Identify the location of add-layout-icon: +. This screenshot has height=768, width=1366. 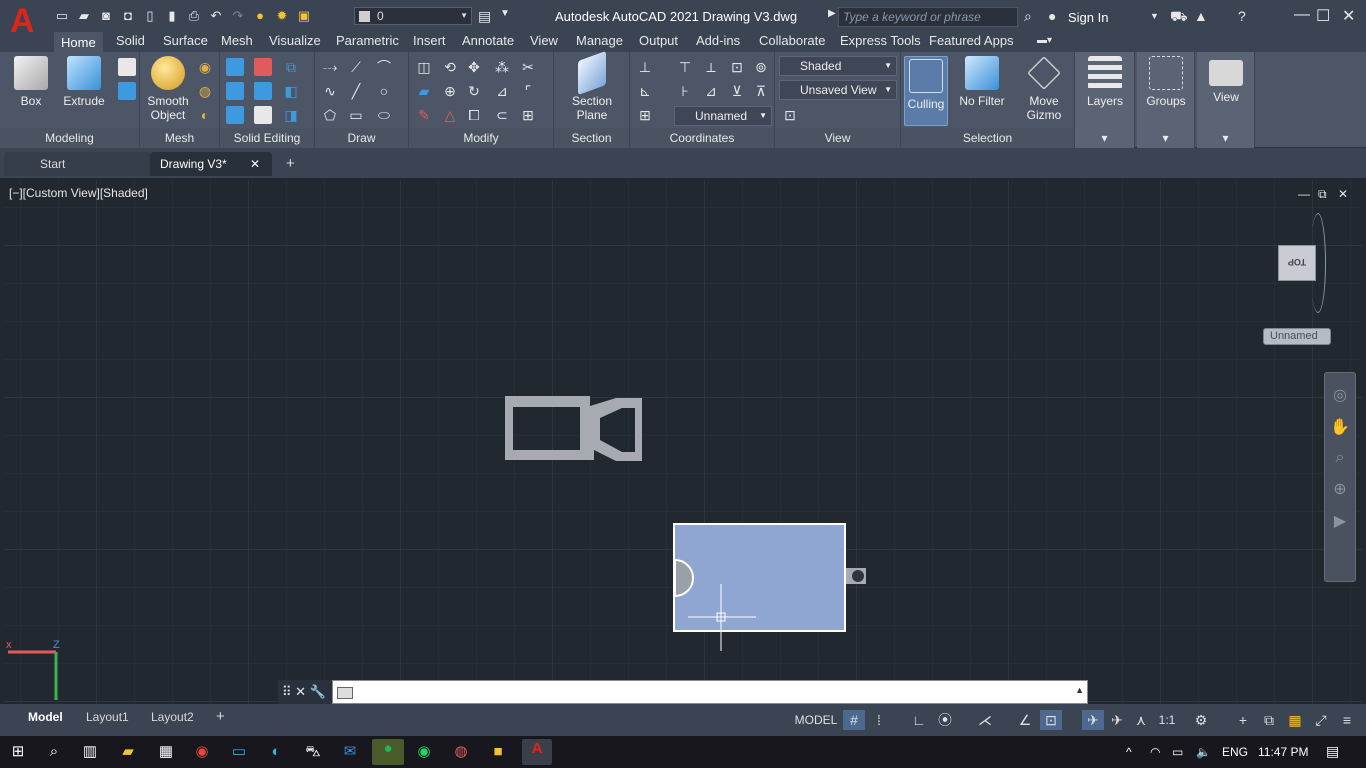
(220, 717).